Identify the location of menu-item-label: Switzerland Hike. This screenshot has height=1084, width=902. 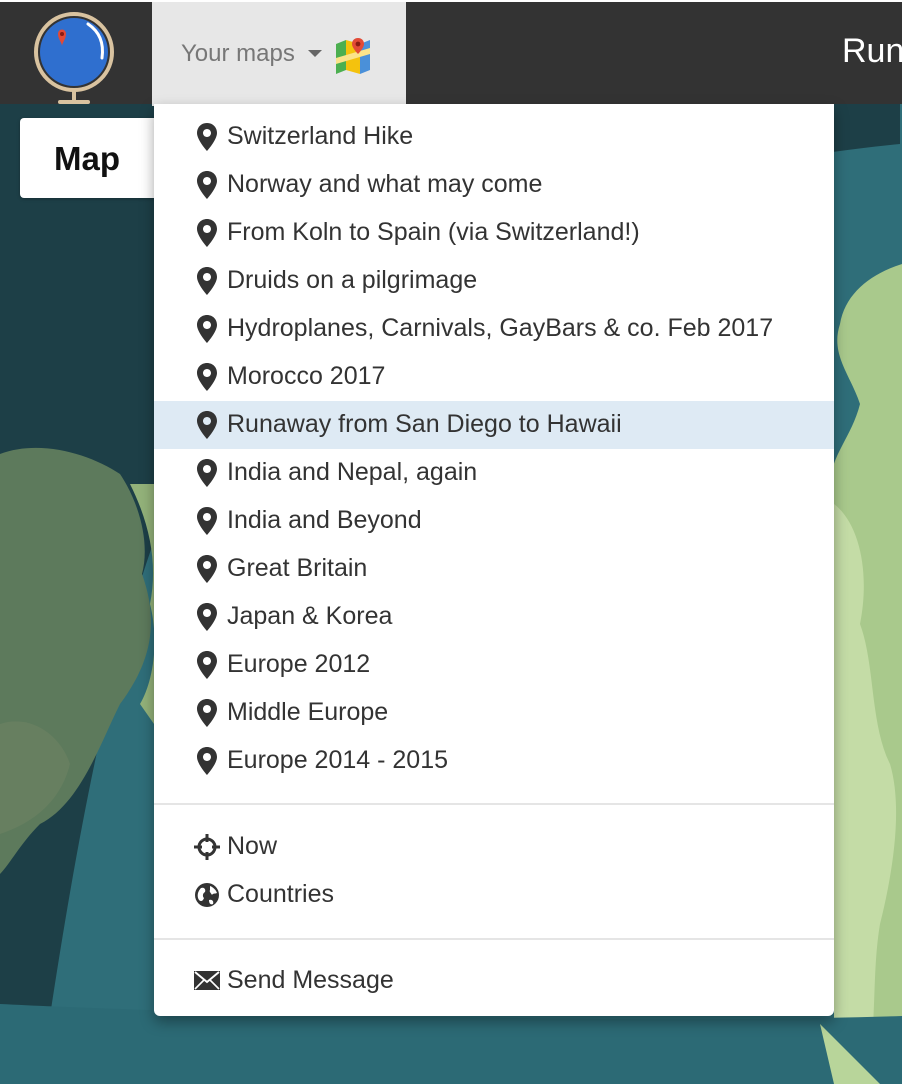
(320, 136).